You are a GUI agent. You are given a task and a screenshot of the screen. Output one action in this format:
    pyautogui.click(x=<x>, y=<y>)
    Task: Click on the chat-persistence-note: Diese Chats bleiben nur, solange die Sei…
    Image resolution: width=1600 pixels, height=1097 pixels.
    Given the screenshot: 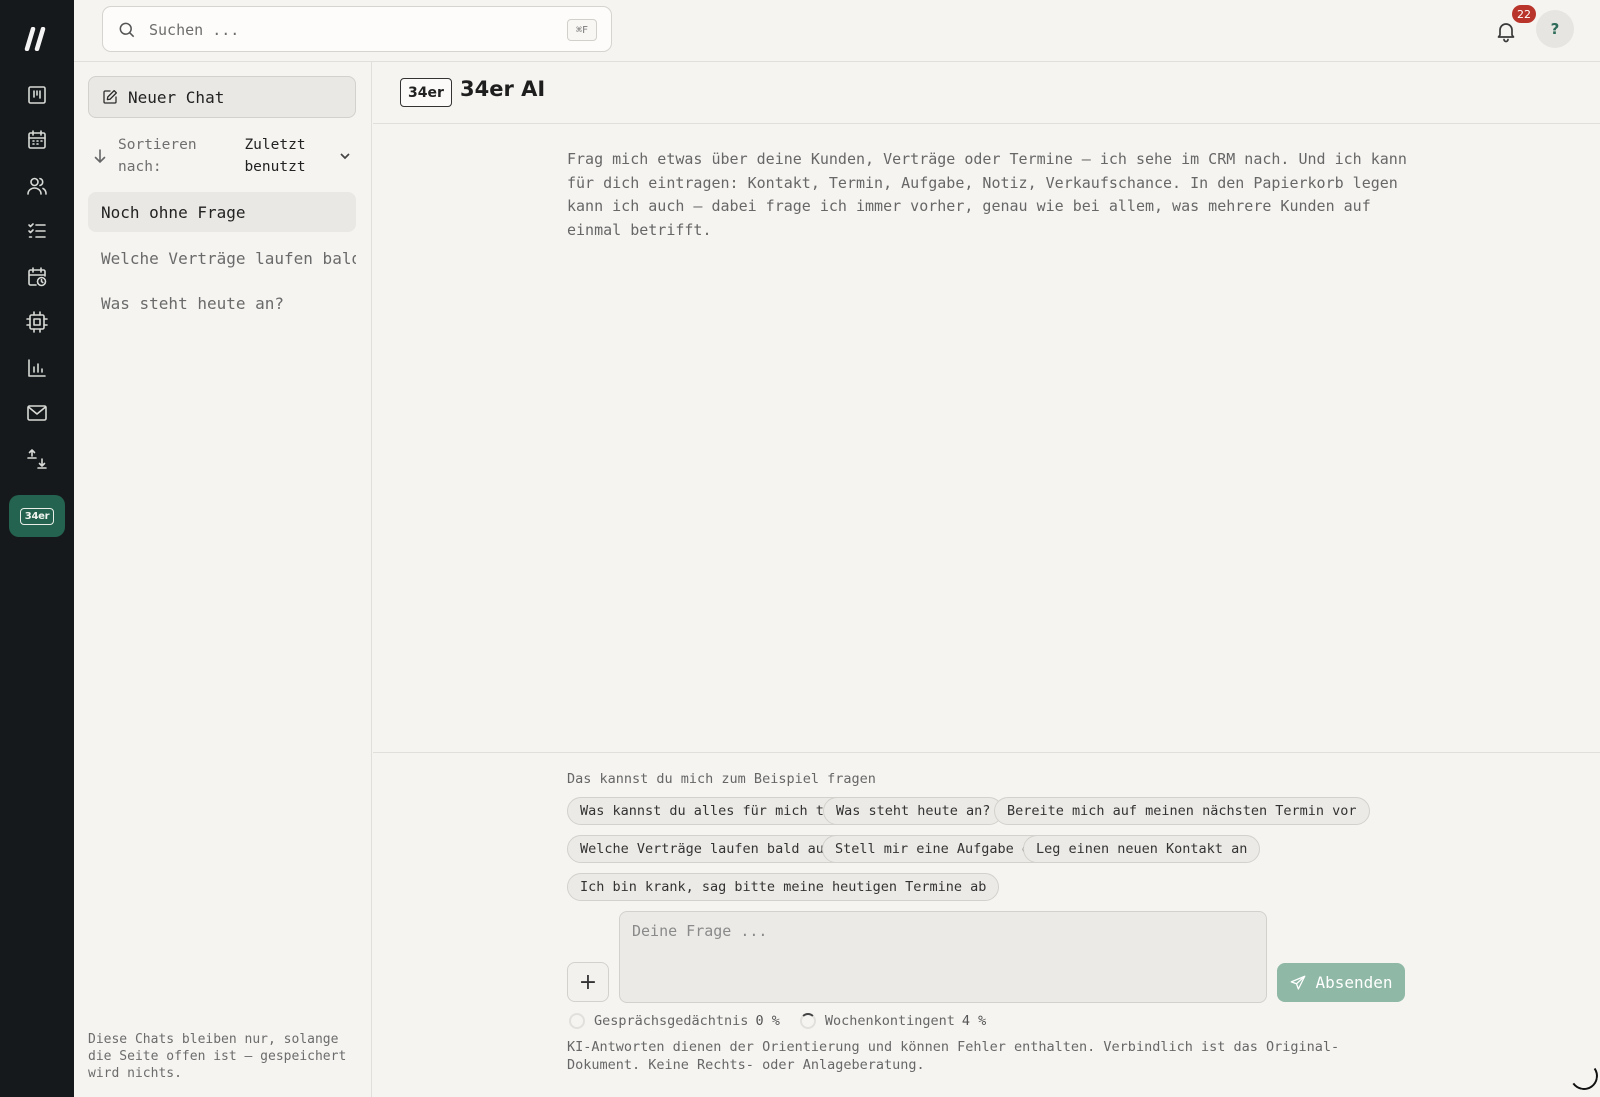 What is the action you would take?
    pyautogui.click(x=217, y=1056)
    